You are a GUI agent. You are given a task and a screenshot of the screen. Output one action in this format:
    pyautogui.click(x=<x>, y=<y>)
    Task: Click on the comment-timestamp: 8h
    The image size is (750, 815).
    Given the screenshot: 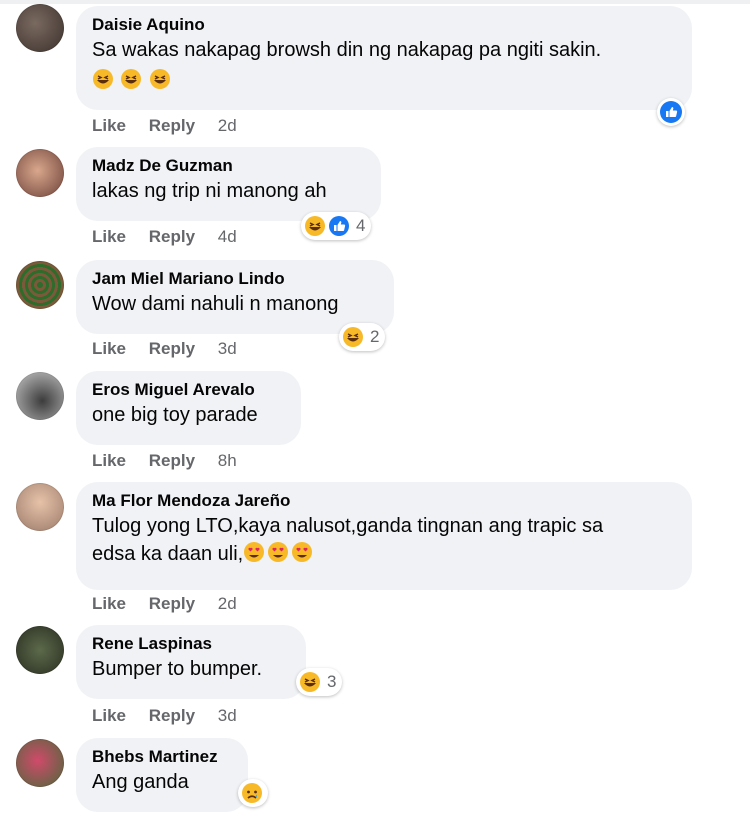 What is the action you would take?
    pyautogui.click(x=227, y=460)
    